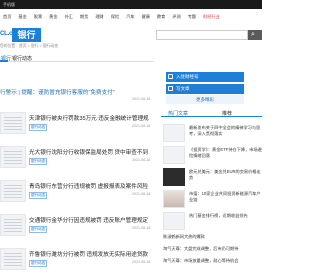  I want to click on list-item: 齐鲁银行潍坊分行被罚 违规发放无实际用途贷款 银行动态 2021-06-18, so click(77, 260).